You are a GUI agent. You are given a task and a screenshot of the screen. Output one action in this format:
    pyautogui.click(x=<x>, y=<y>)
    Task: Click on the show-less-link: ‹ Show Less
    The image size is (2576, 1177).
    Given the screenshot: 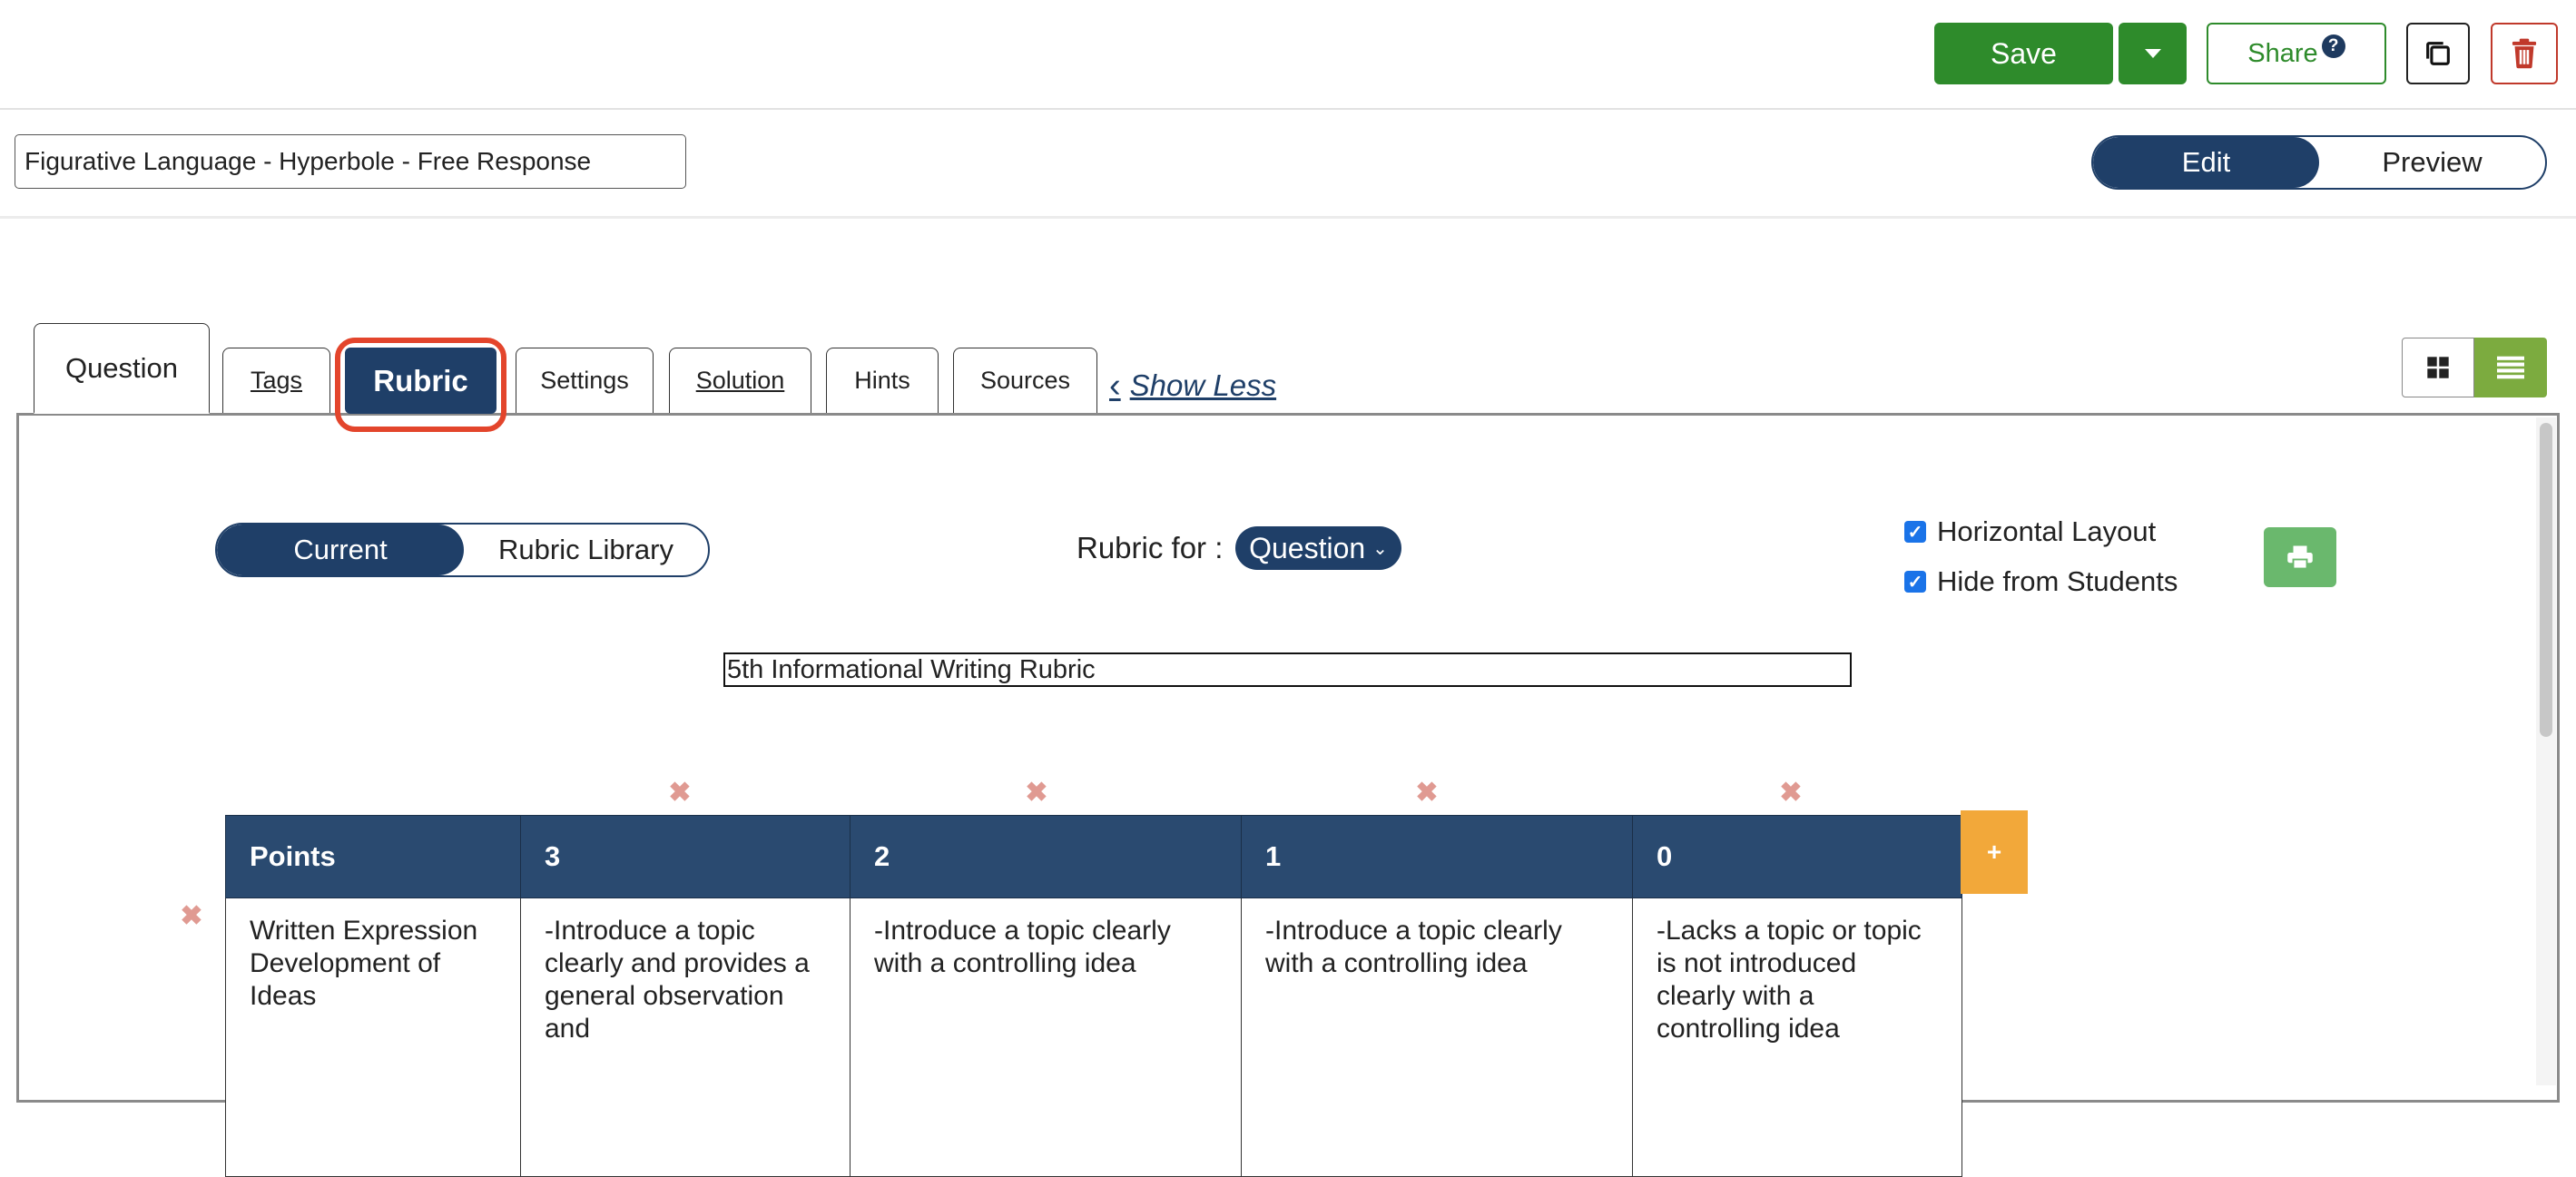 What is the action you would take?
    pyautogui.click(x=1192, y=385)
    